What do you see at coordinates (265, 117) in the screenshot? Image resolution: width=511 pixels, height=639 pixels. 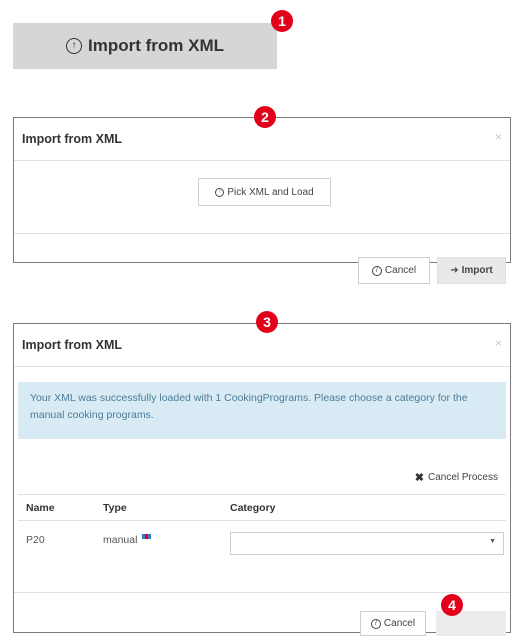 I see `step-badge-2: 2` at bounding box center [265, 117].